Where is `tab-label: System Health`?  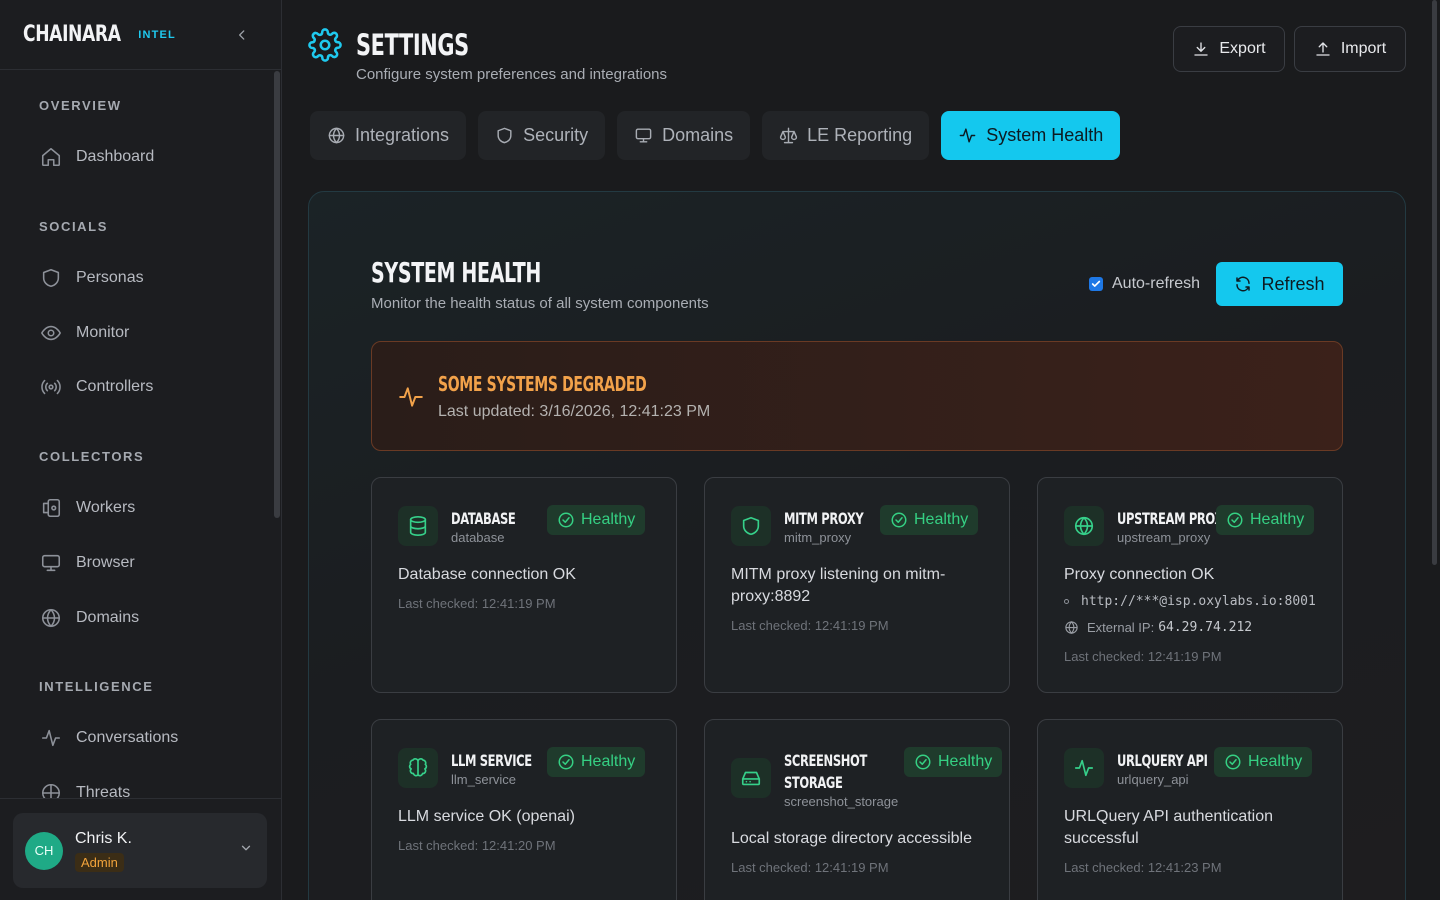
tab-label: System Health is located at coordinates (1045, 135).